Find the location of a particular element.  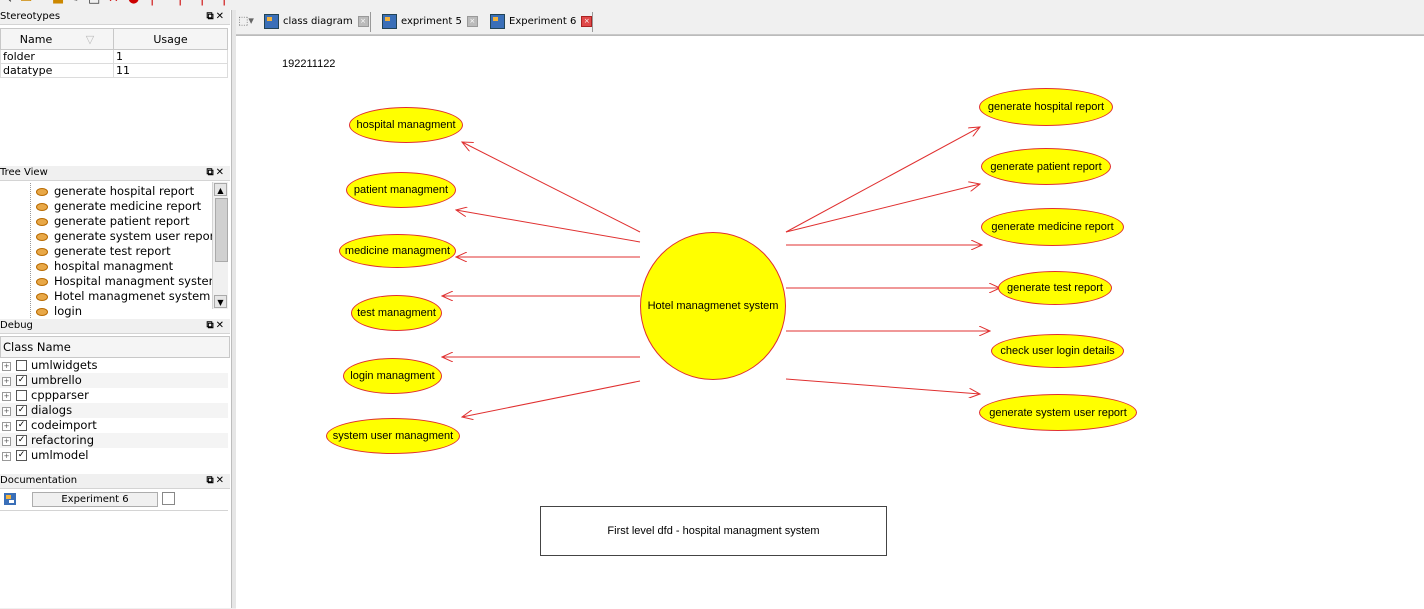

documentation-object-button: Experiment 6 is located at coordinates (95, 499).